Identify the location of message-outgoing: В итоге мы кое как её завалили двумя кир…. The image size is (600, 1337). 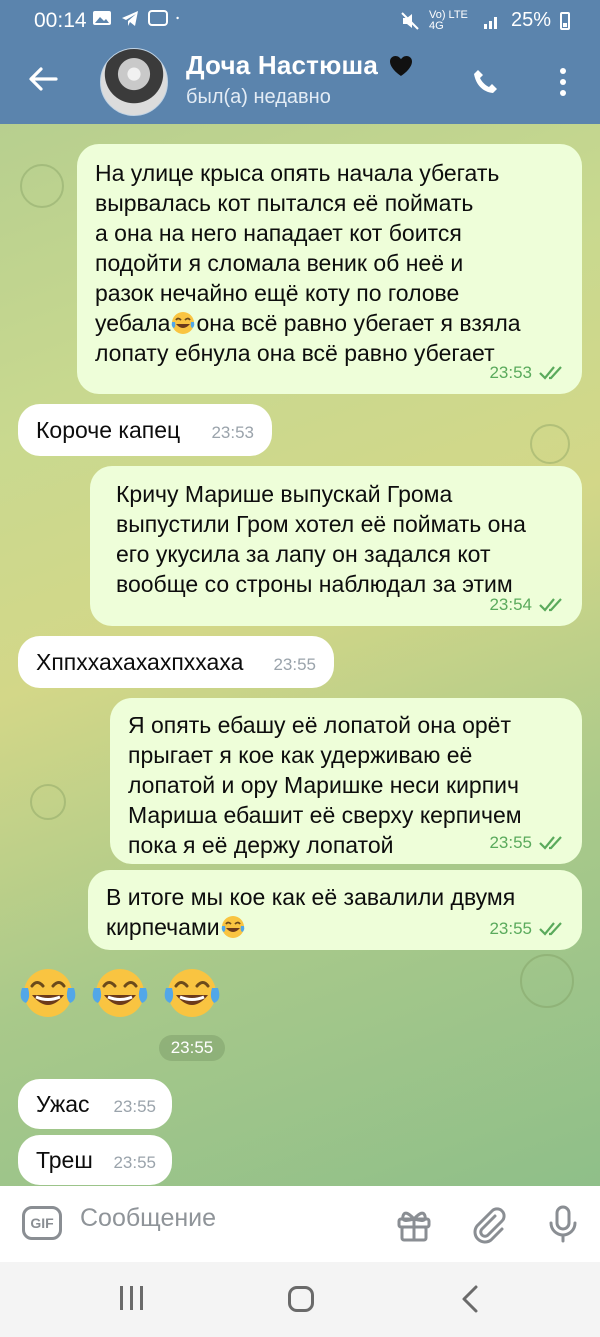
(335, 910).